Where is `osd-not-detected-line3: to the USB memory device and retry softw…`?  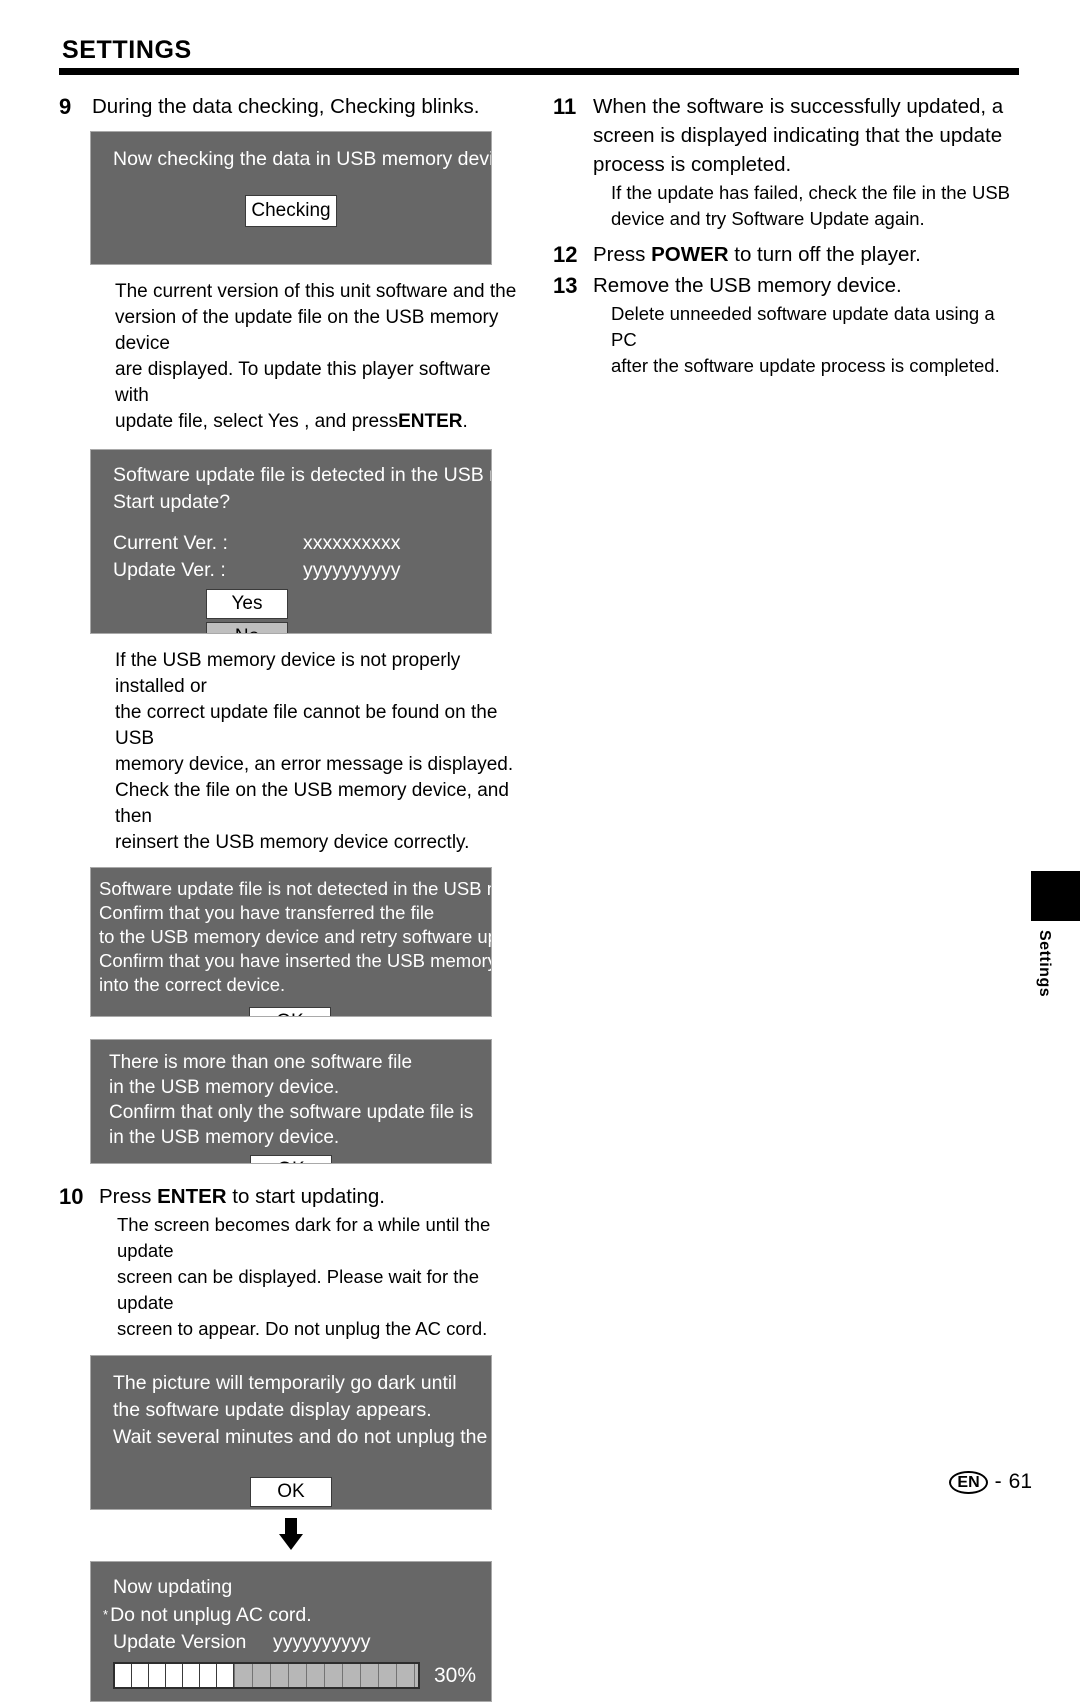 osd-not-detected-line3: to the USB memory device and retry softw… is located at coordinates (295, 936).